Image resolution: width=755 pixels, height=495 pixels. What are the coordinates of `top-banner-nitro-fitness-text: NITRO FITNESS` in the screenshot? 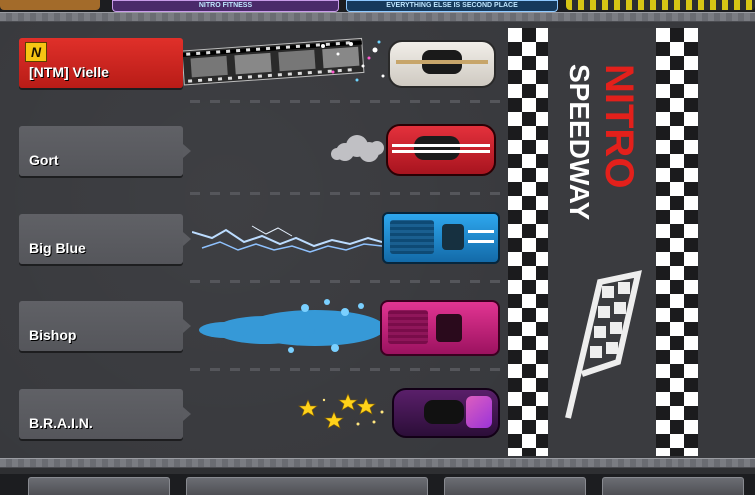 It's located at (225, 5).